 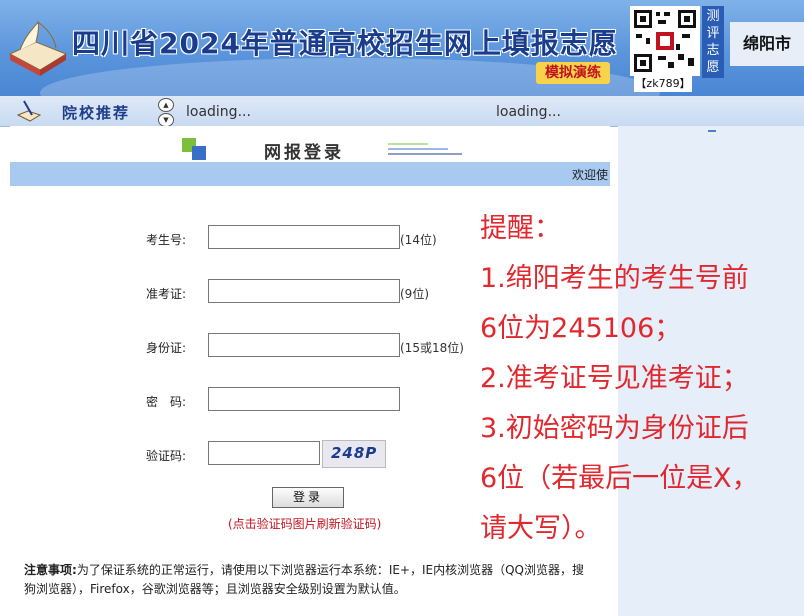 What do you see at coordinates (663, 84) in the screenshot?
I see `qr-code-label: 【zk789】` at bounding box center [663, 84].